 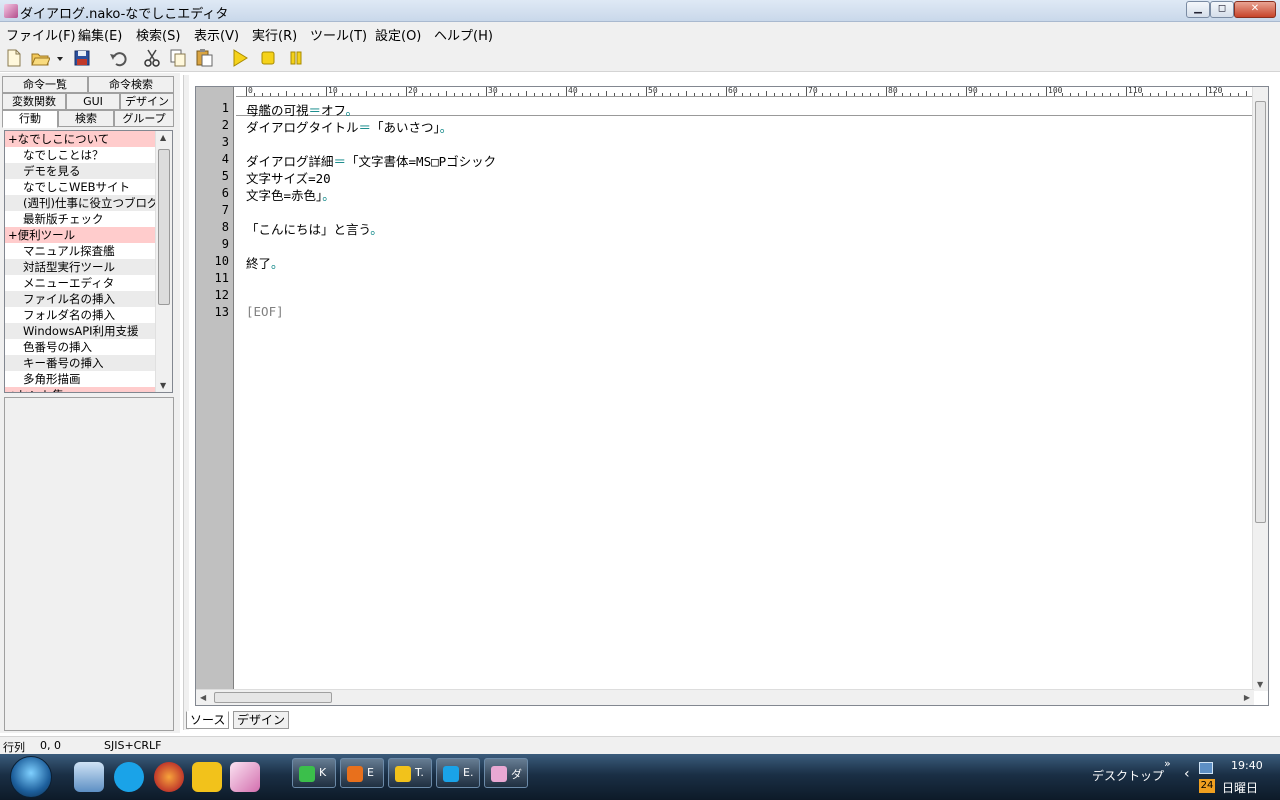 I want to click on menu-edit: 編集(E), so click(x=100, y=34).